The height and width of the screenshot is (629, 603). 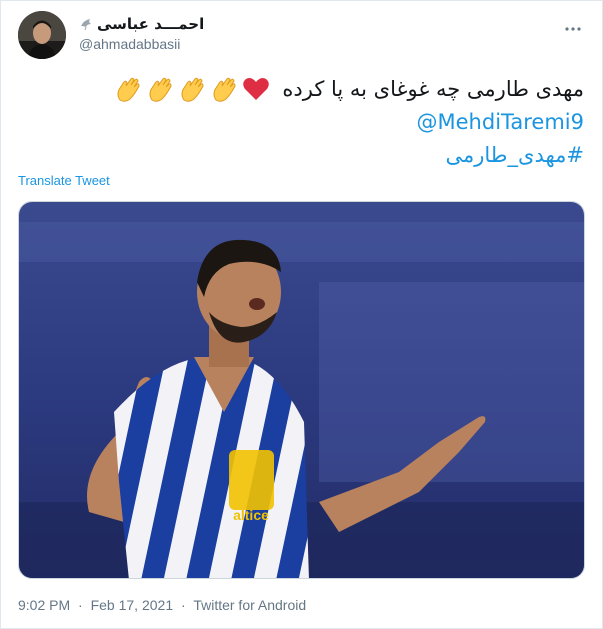 I want to click on tweet-source: Twitter for Android, so click(x=249, y=605).